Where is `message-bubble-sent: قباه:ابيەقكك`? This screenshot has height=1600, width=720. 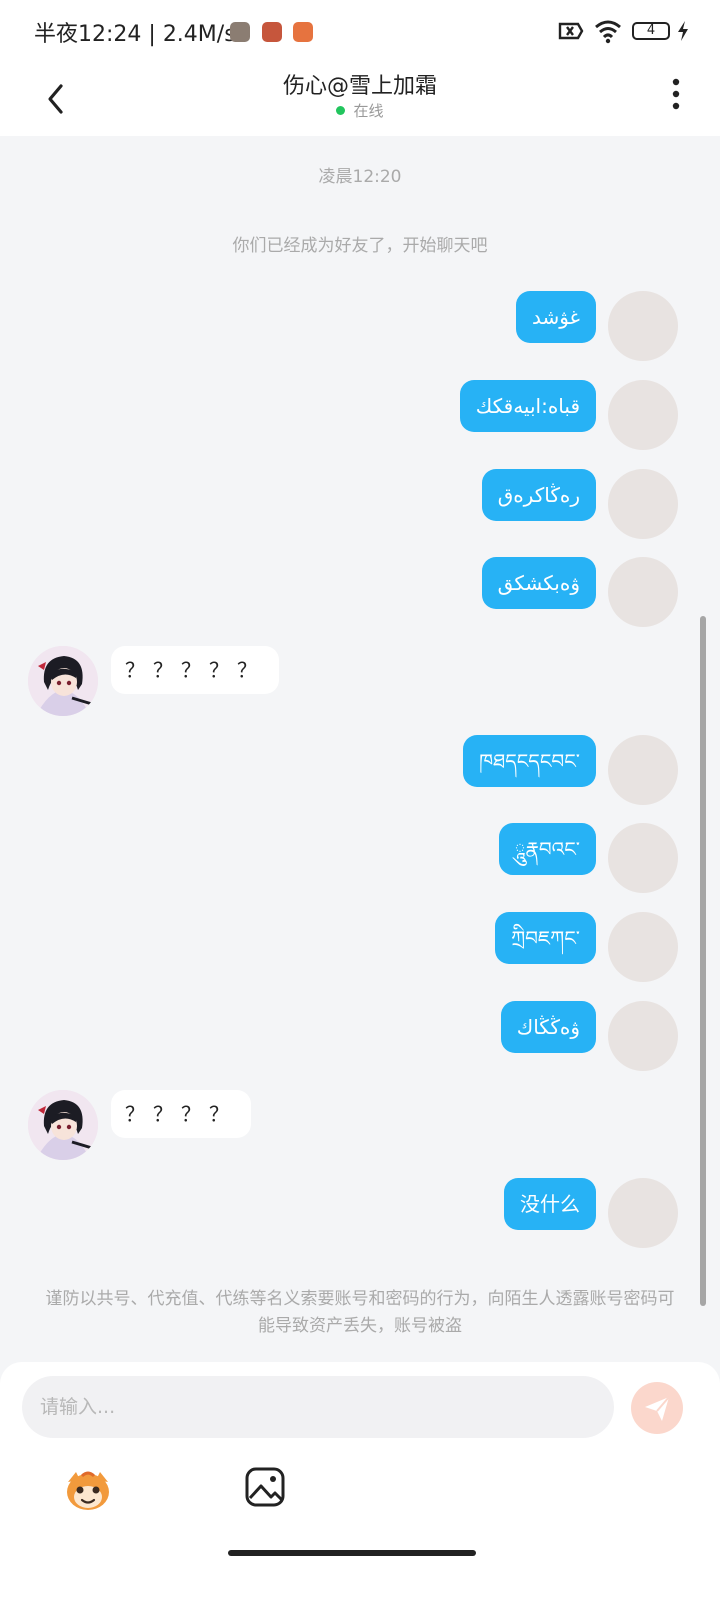
message-bubble-sent: قباه:ابيەقكك is located at coordinates (527, 406).